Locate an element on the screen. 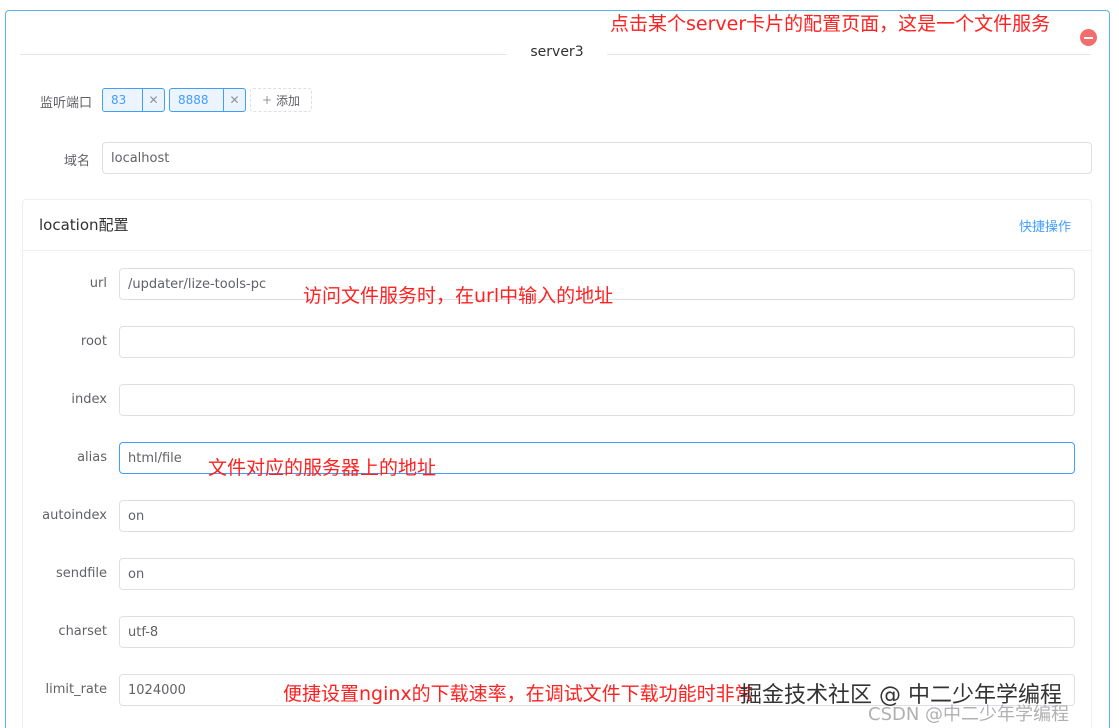 The image size is (1119, 728). limit-rate-label: limit_rate is located at coordinates (76, 689).